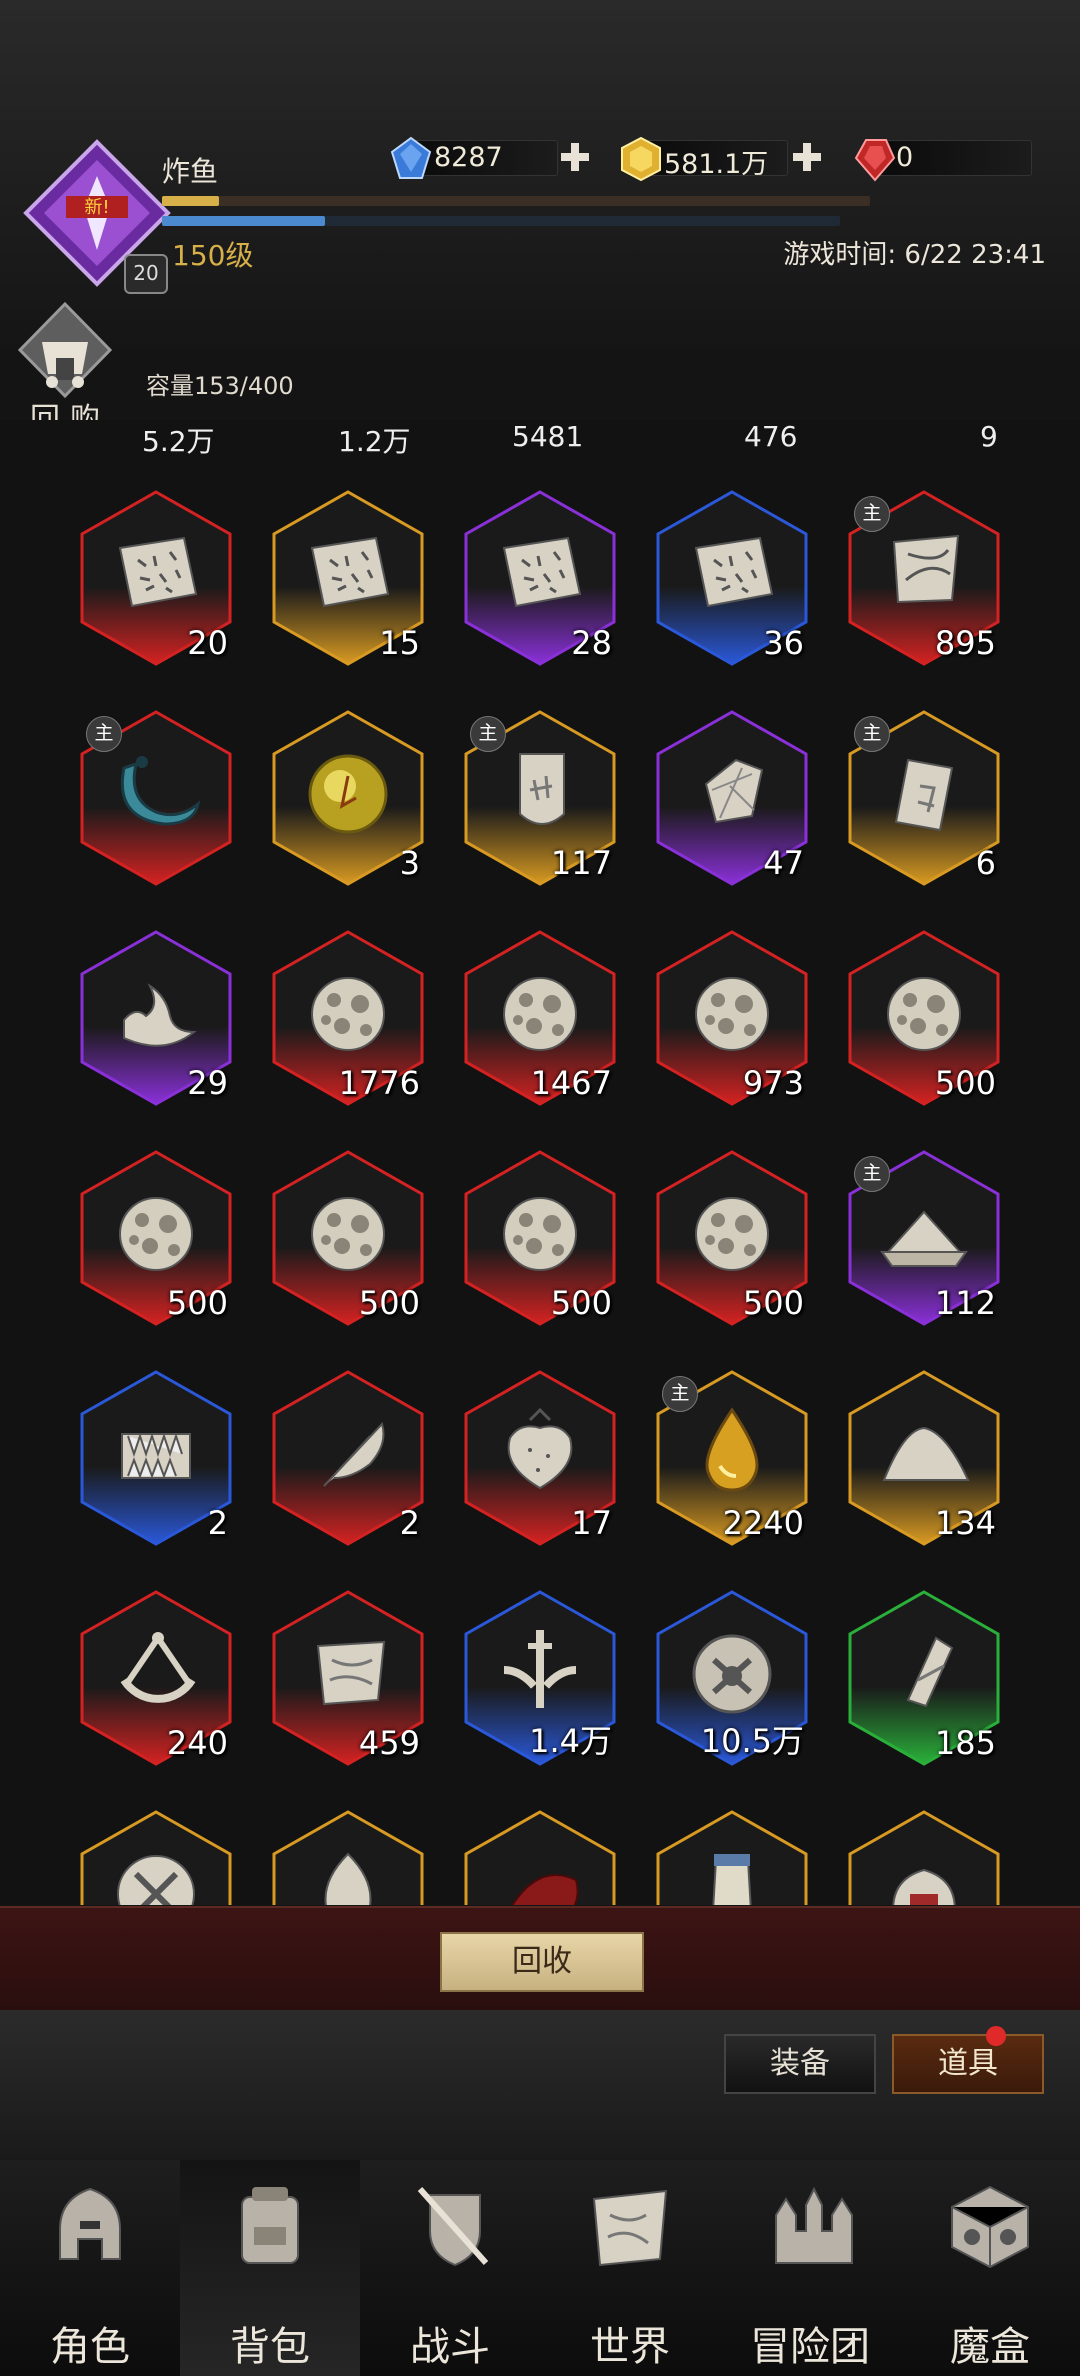  Describe the element at coordinates (783, 643) in the screenshot. I see `item-count: 36` at that location.